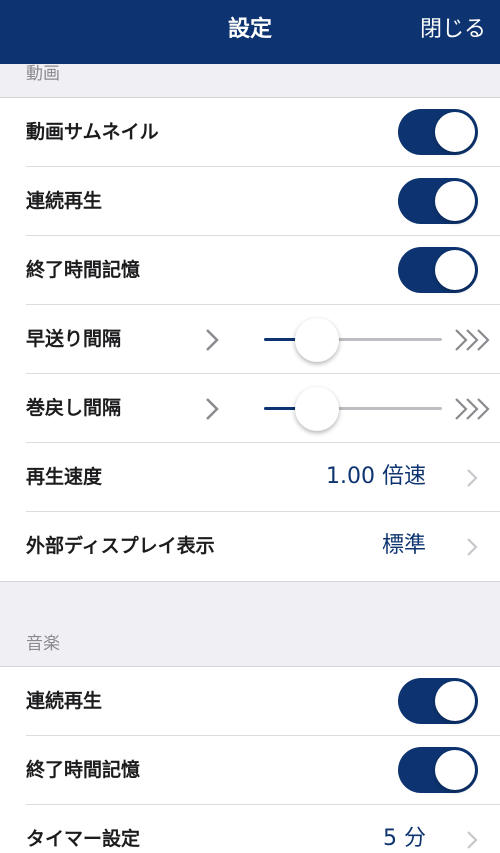  Describe the element at coordinates (74, 339) in the screenshot. I see `fast-forward-label: 早送り間隔` at that location.